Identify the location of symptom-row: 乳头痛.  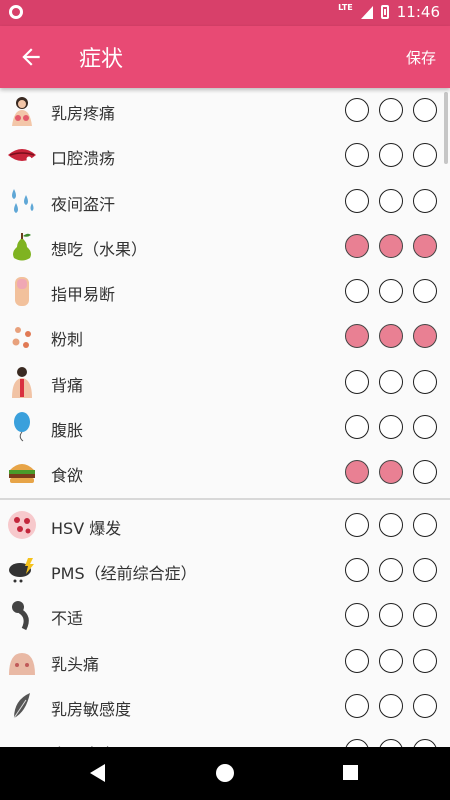
(225, 661).